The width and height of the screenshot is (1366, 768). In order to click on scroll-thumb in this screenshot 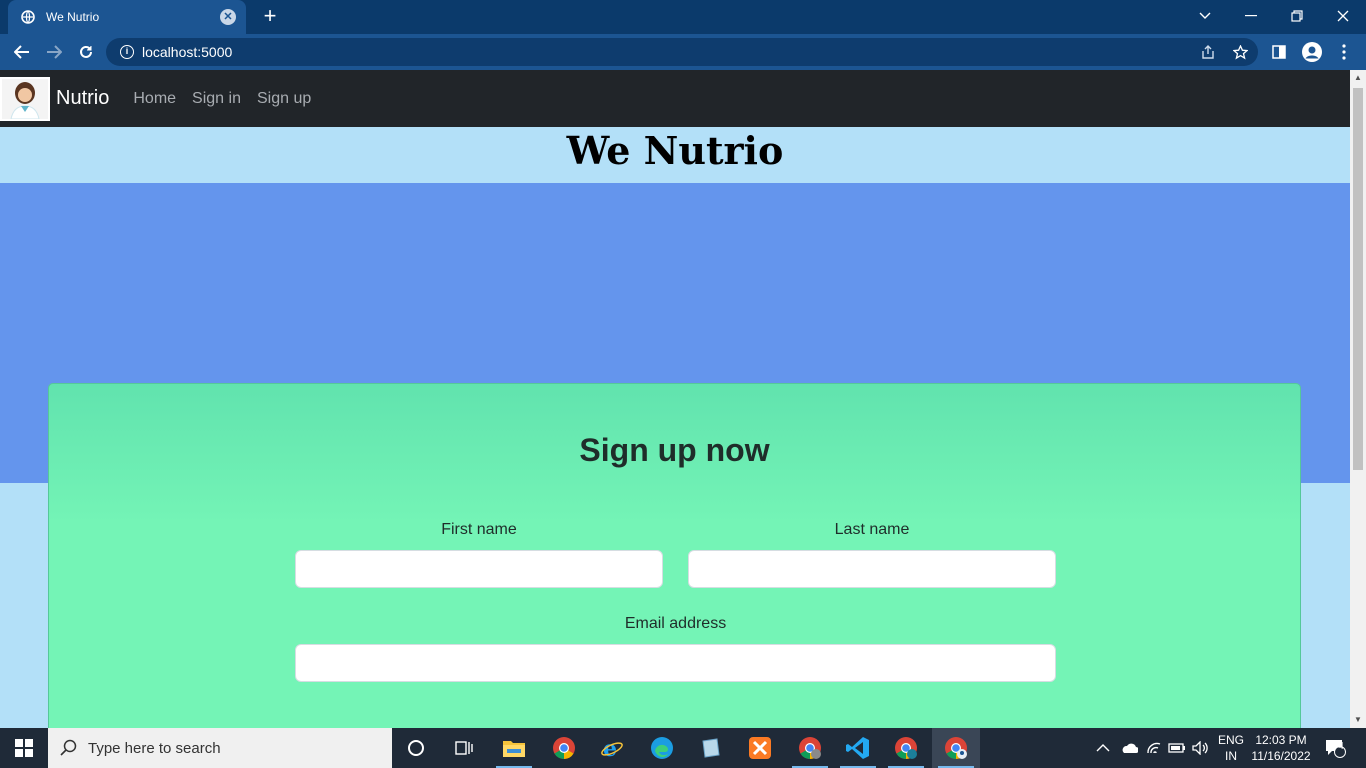, I will do `click(1358, 279)`.